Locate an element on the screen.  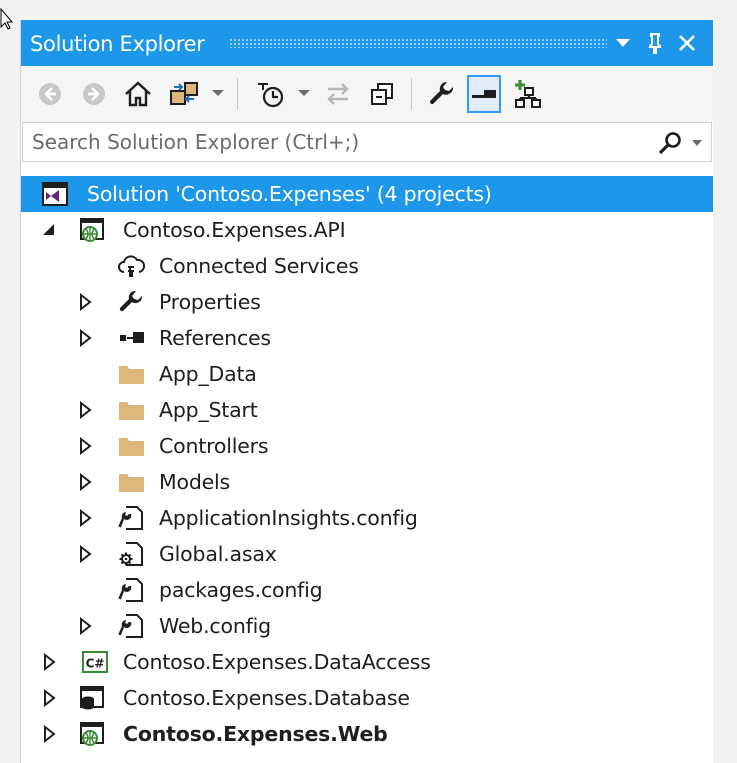
history-icon is located at coordinates (271, 95).